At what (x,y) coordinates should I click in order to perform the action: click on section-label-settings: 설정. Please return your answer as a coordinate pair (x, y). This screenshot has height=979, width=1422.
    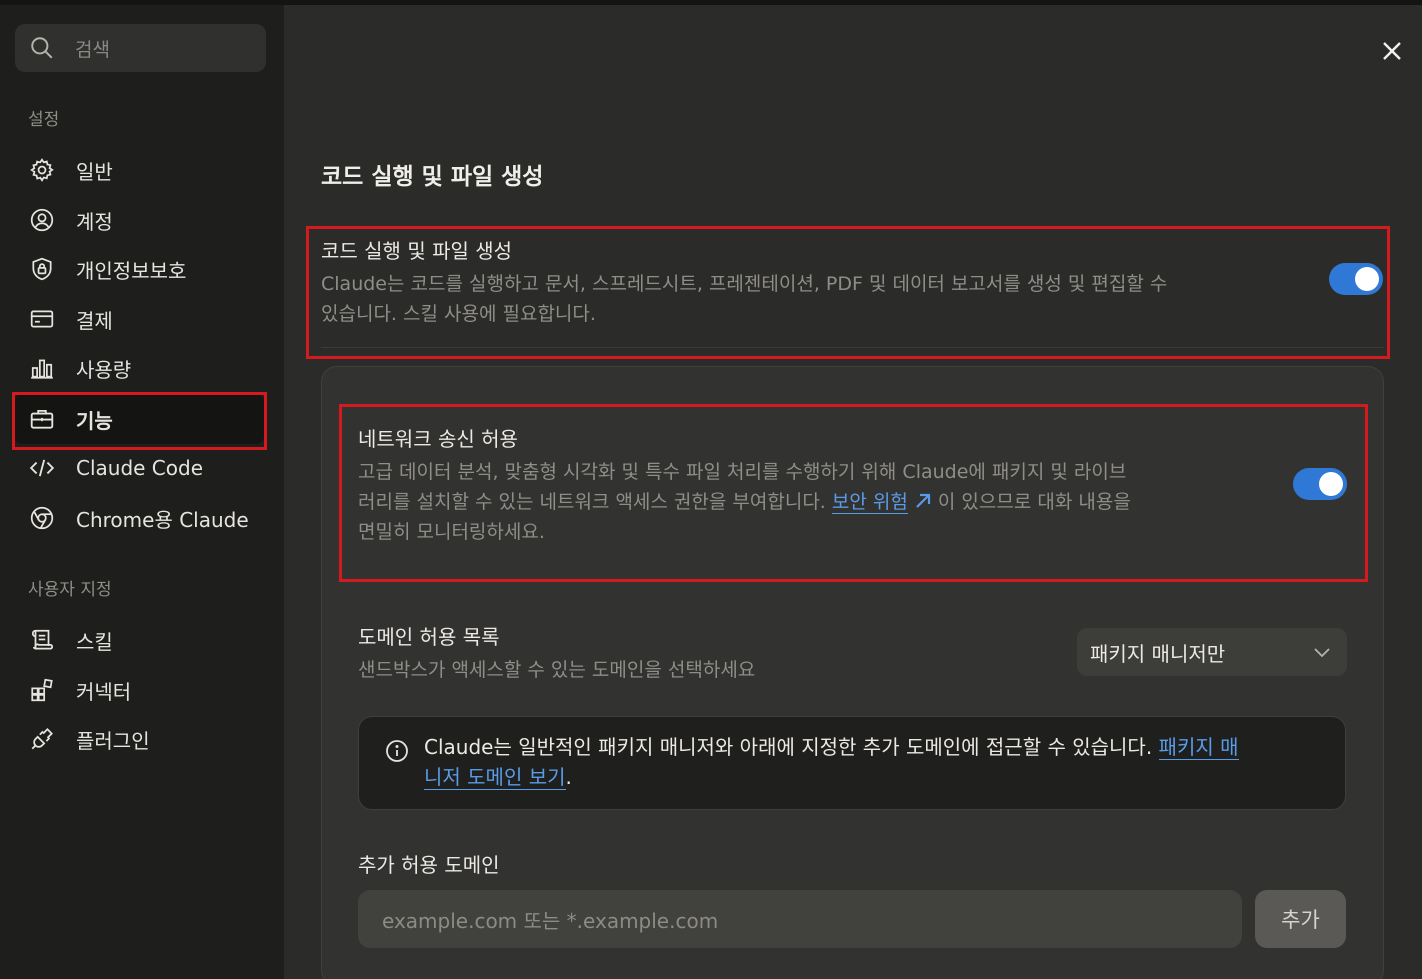
    Looking at the image, I should click on (44, 120).